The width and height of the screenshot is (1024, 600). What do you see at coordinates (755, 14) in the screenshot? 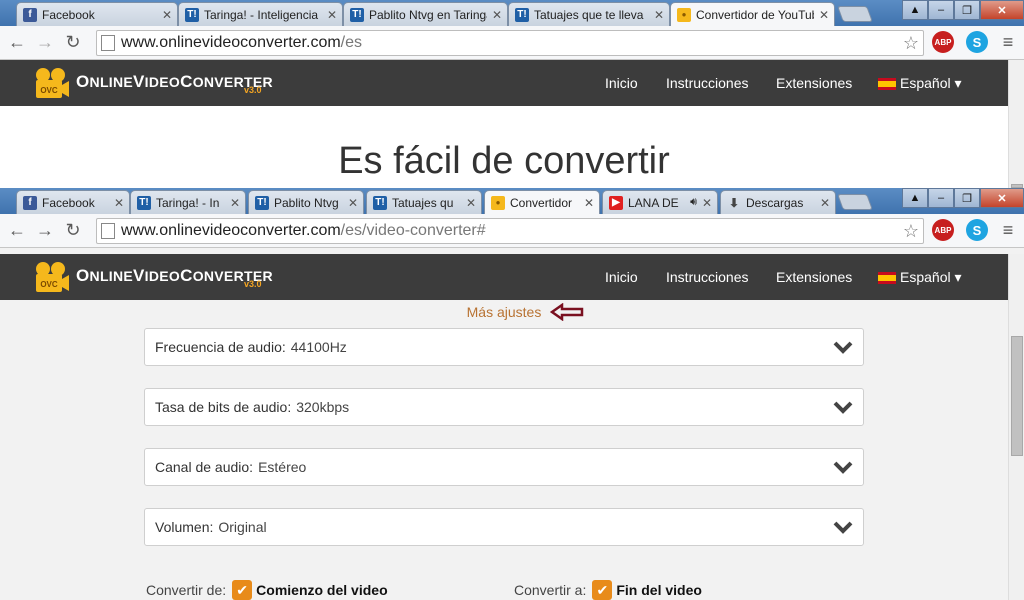
I see `tab-label: Convertidor de YouTube` at bounding box center [755, 14].